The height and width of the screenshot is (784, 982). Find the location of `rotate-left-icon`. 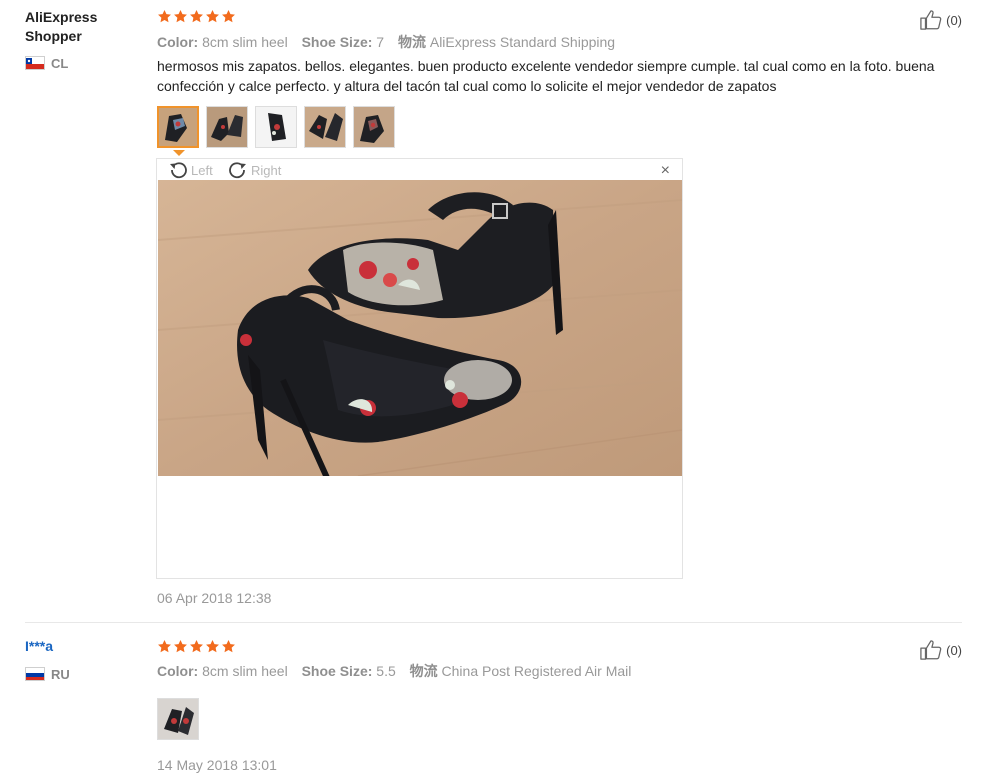

rotate-left-icon is located at coordinates (178, 170).